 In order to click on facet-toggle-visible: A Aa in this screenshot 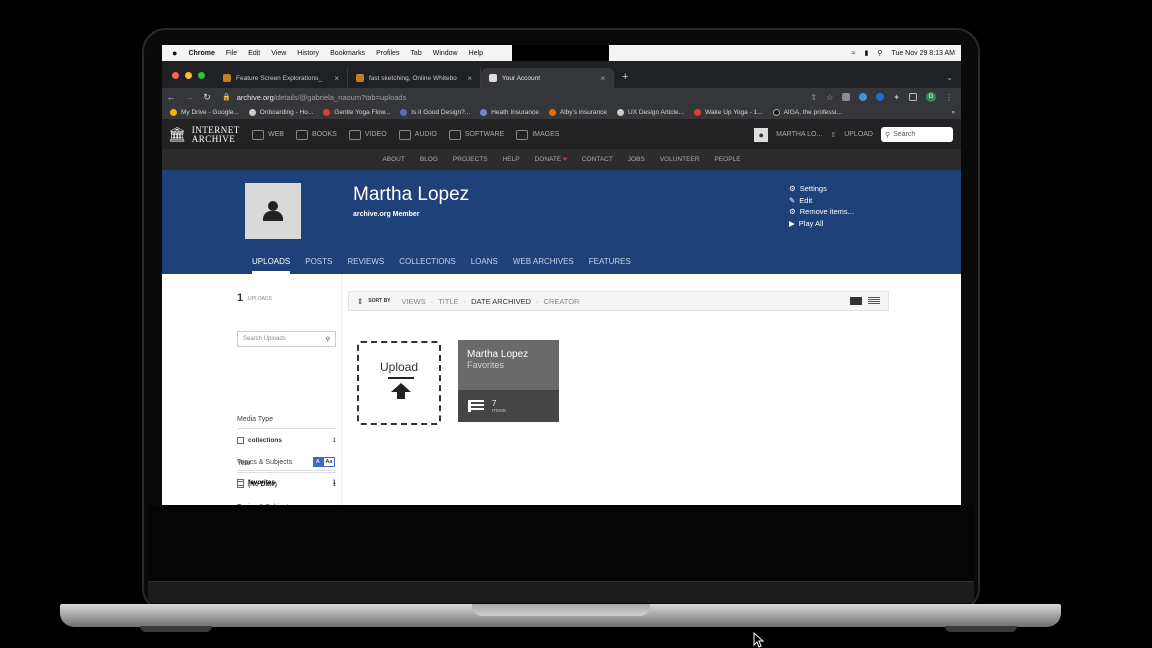, I will do `click(324, 462)`.